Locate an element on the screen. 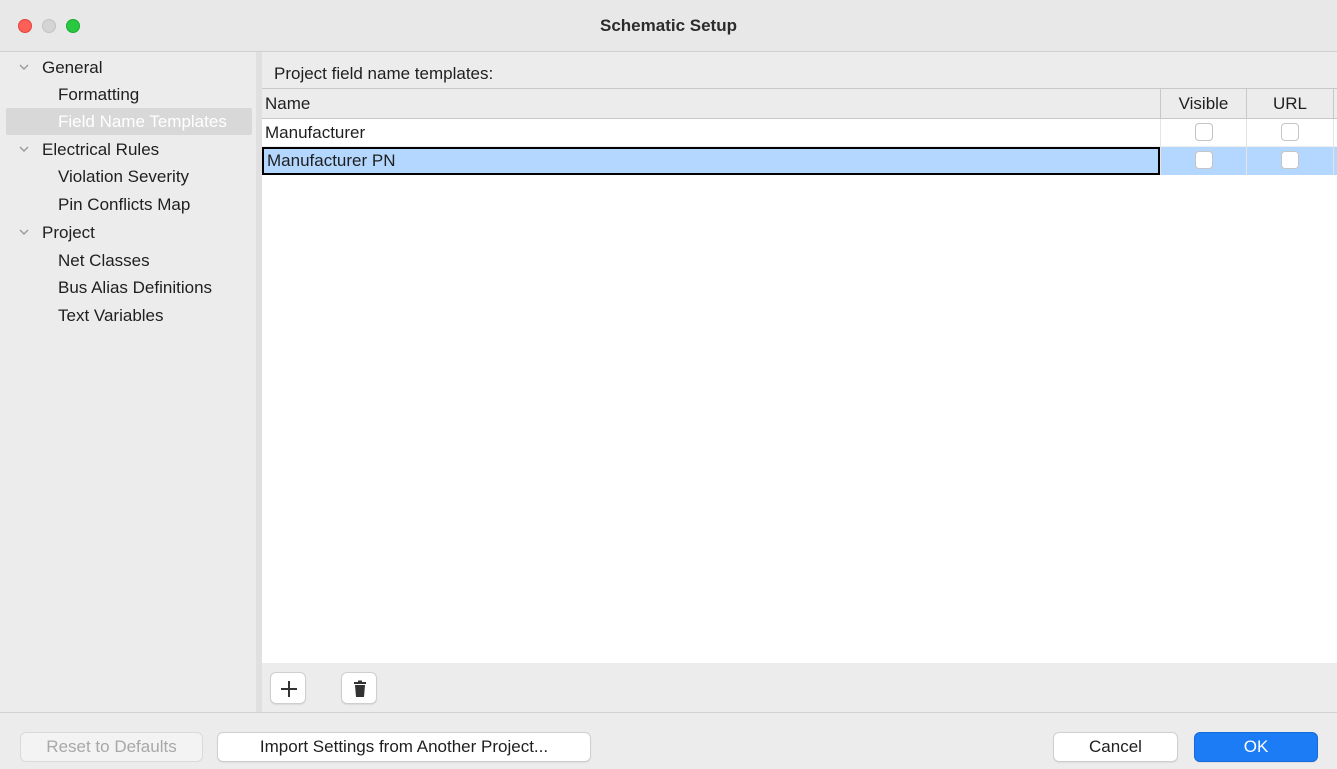 The width and height of the screenshot is (1337, 769). reset-to-defaults-button: Reset to Defaults is located at coordinates (111, 747).